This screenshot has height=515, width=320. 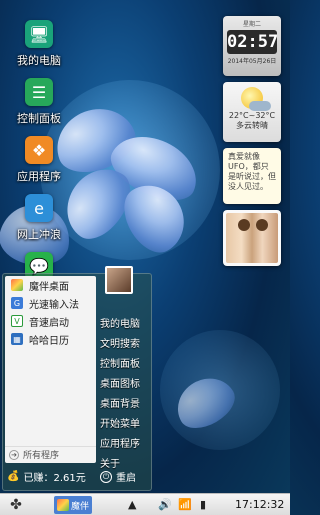 I want to click on menu-link-applications: 应用程序, so click(x=126, y=442).